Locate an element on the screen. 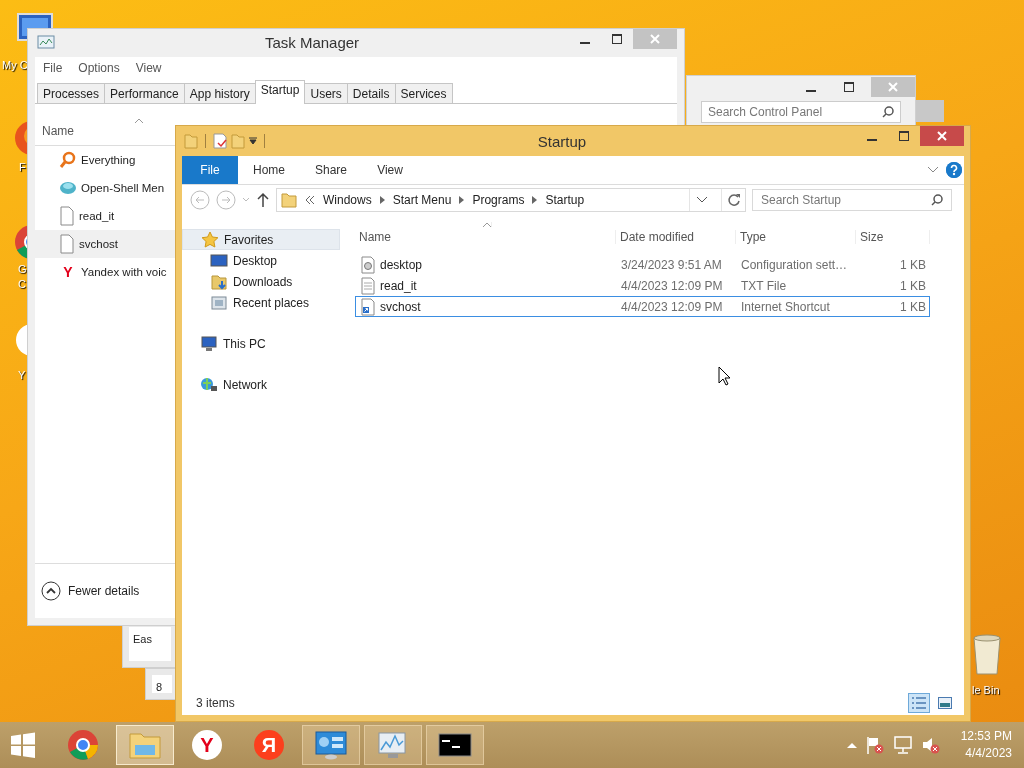  desktop-icon-label: le Bin is located at coordinates (986, 690).